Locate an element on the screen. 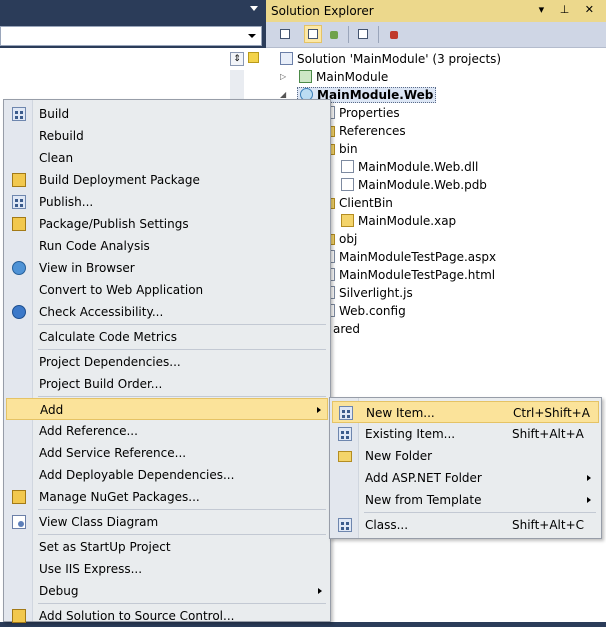  tree-item-solution: Solution 'MainModule' (3 projects) is located at coordinates (390, 59).